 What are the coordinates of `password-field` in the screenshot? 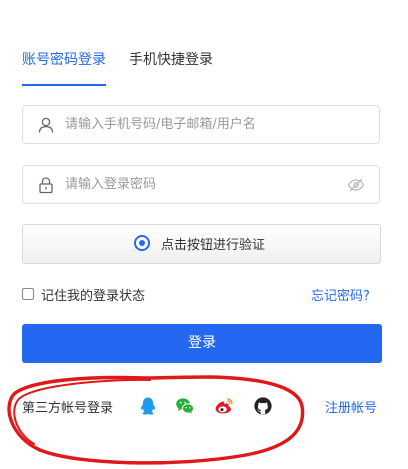 It's located at (201, 184).